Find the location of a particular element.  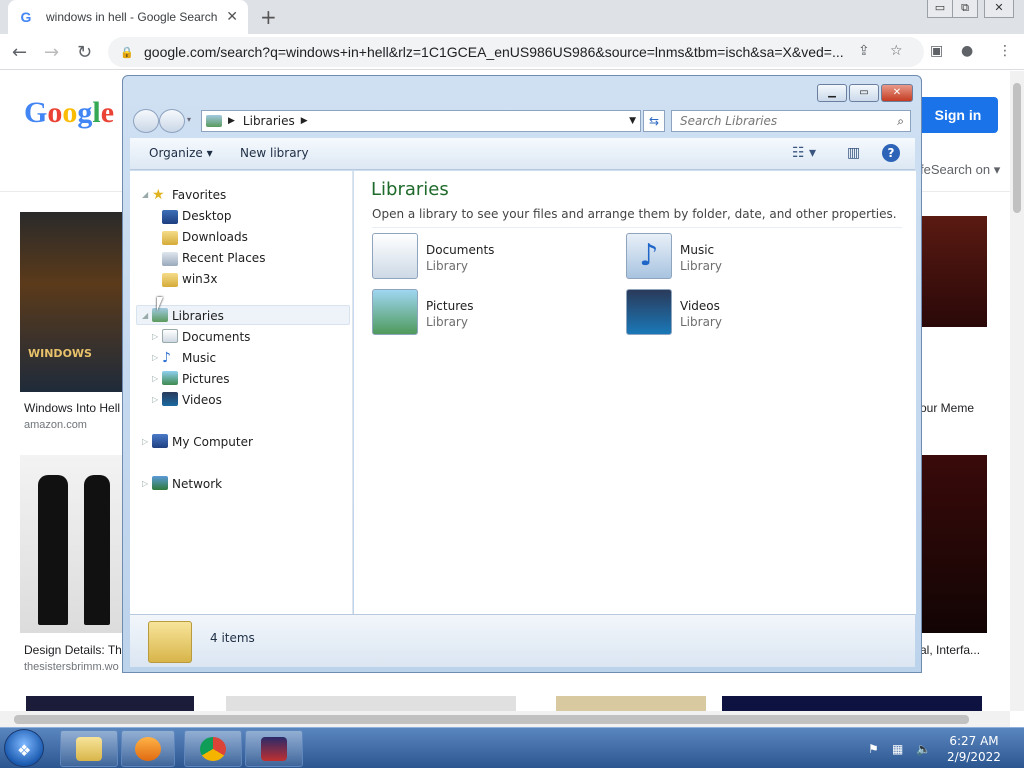

explorer-back-button is located at coordinates (146, 121).